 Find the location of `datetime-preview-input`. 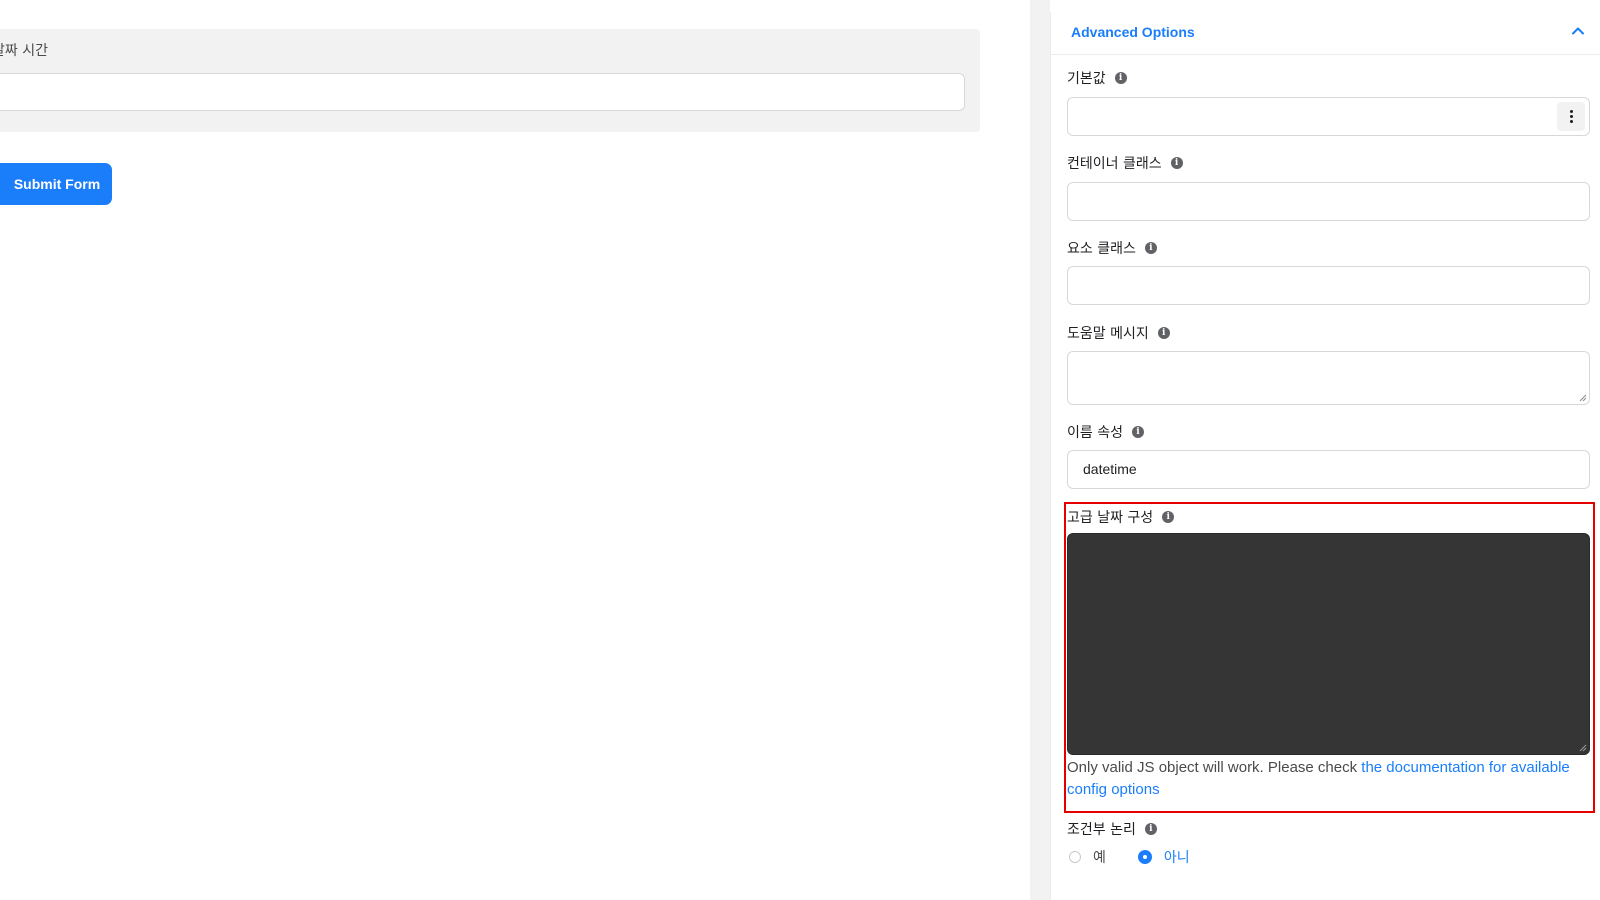

datetime-preview-input is located at coordinates (482, 92).